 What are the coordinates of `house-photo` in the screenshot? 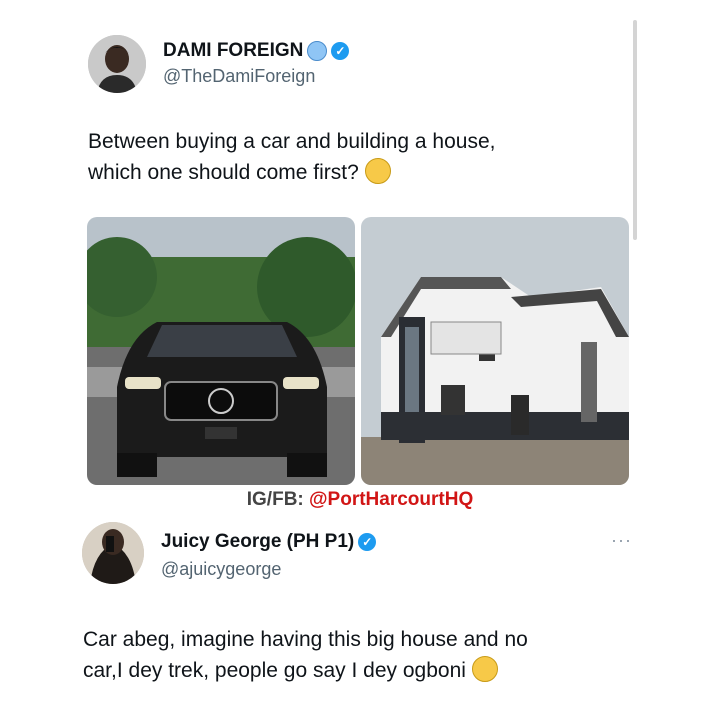 It's located at (495, 351).